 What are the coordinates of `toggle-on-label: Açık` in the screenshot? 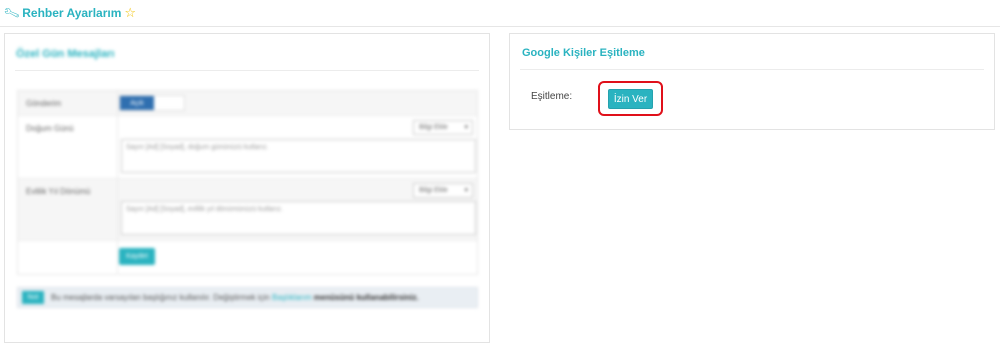 It's located at (137, 103).